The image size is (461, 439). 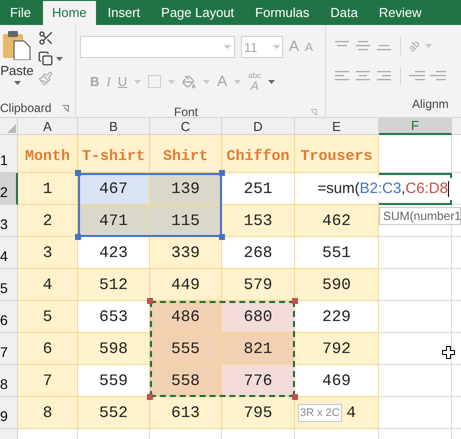 What do you see at coordinates (344, 13) in the screenshot?
I see `ribbon-tab: Data` at bounding box center [344, 13].